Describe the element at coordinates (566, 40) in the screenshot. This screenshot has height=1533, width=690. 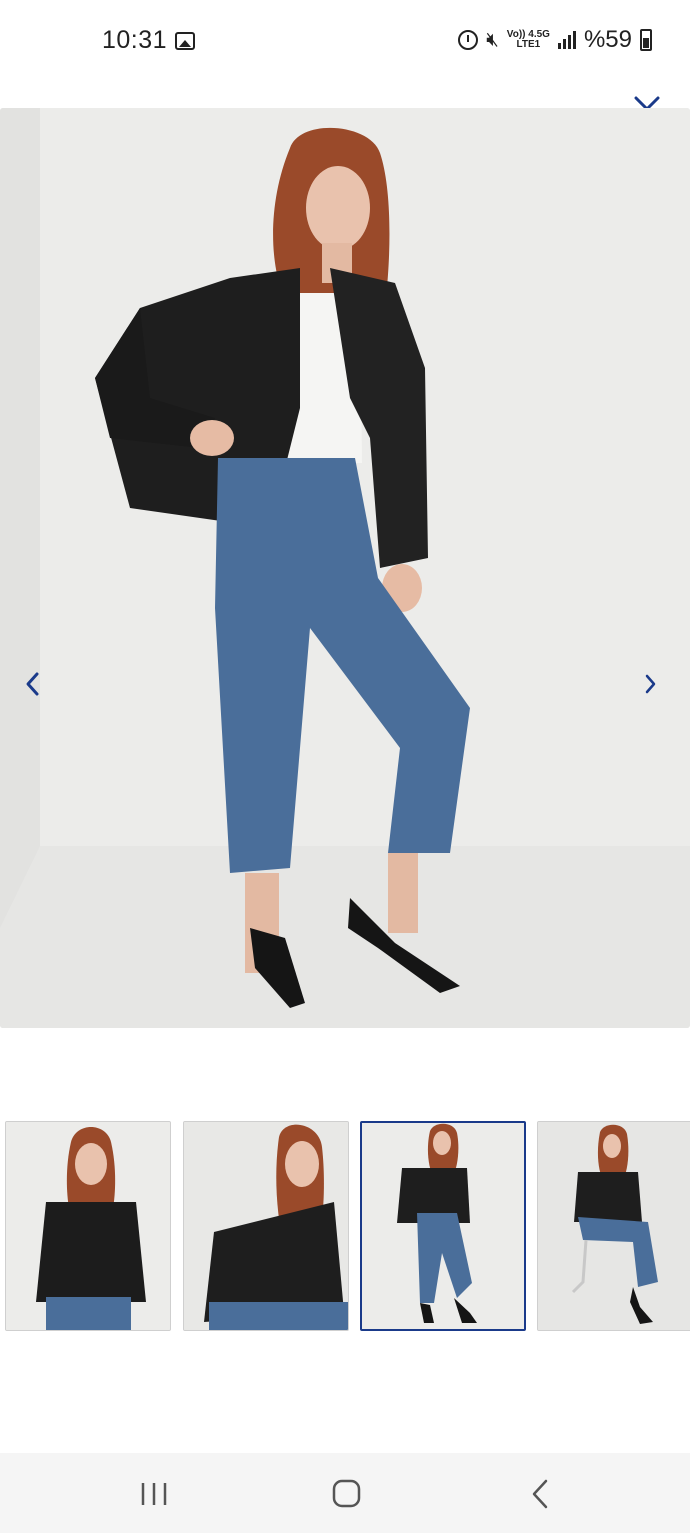
I see `signal-icon` at that location.